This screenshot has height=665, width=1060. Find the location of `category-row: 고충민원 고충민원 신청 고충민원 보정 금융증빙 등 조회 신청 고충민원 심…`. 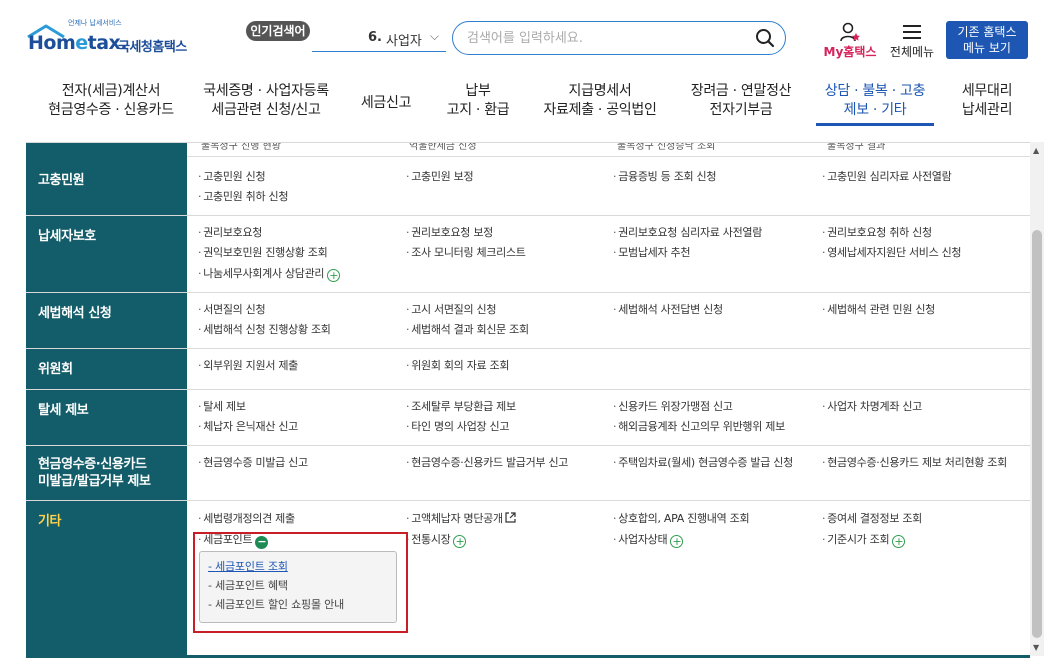

category-row: 고충민원 고충민원 신청 고충민원 보정 금융증빙 등 조회 신청 고충민원 심… is located at coordinates (528, 187).